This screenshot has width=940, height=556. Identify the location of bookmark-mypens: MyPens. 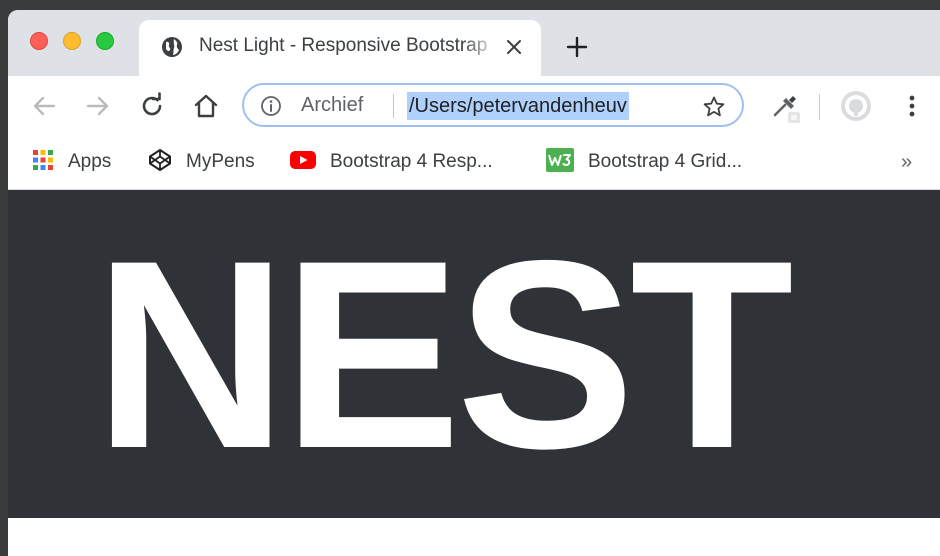
(201, 162).